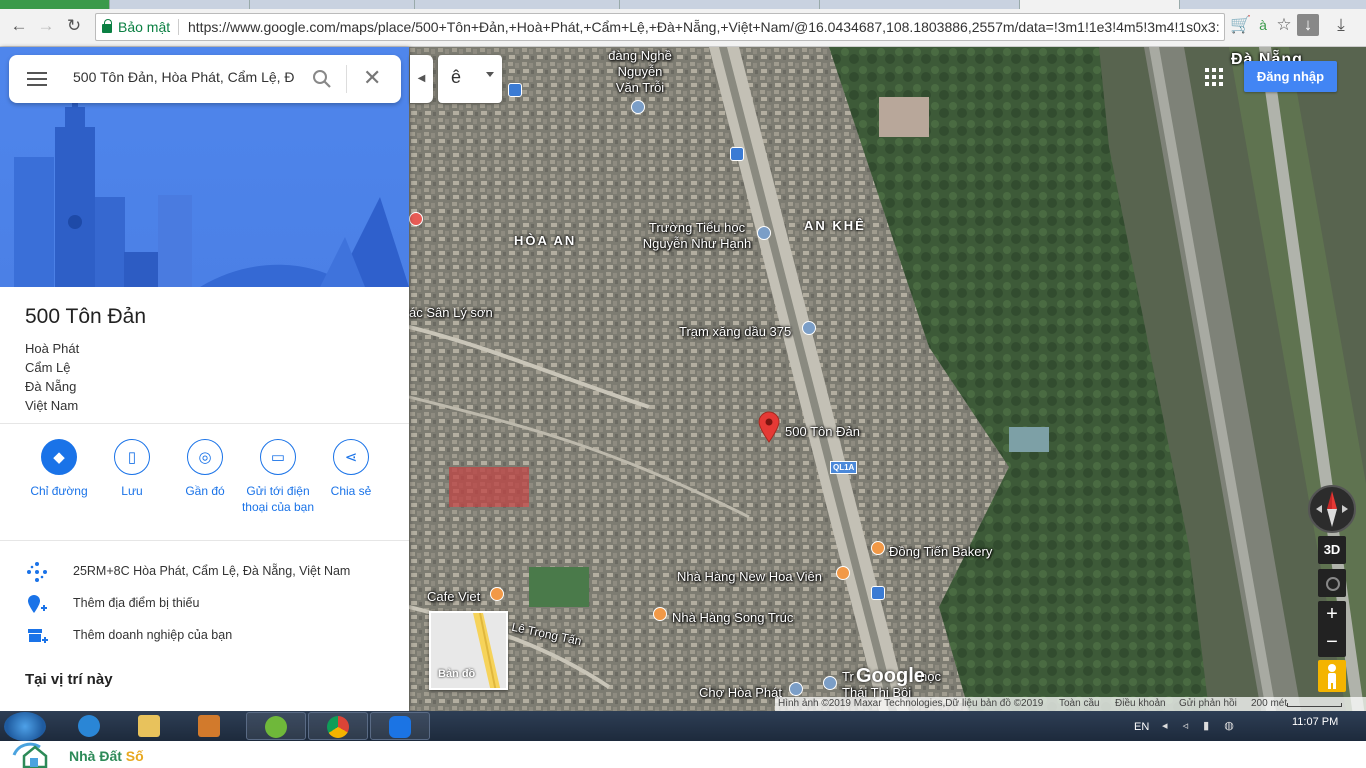 Image resolution: width=1366 pixels, height=768 pixels. What do you see at coordinates (1214, 77) in the screenshot?
I see `apps-grid-icon` at bounding box center [1214, 77].